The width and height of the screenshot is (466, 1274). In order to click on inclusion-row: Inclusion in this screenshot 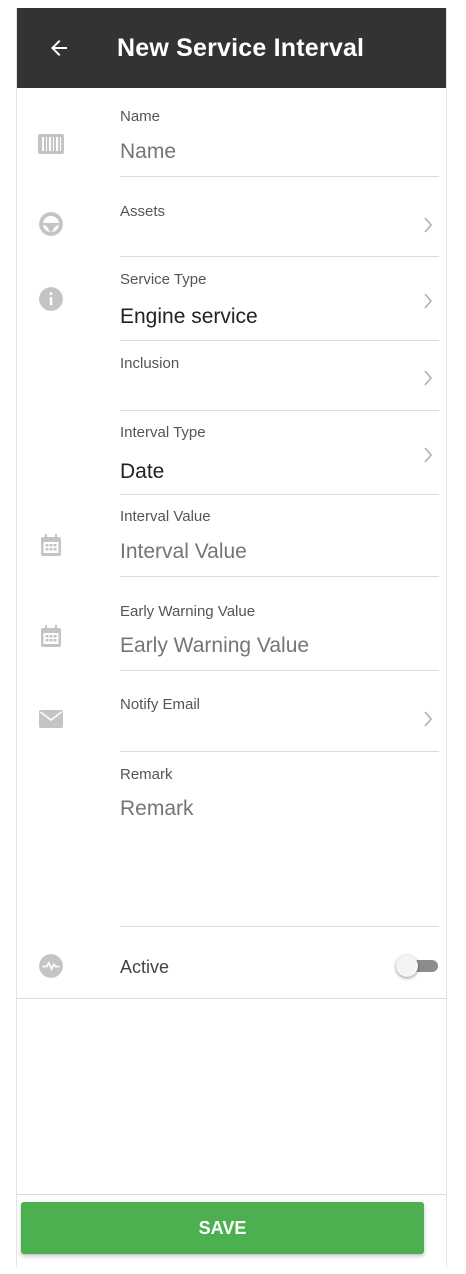, I will do `click(231, 376)`.